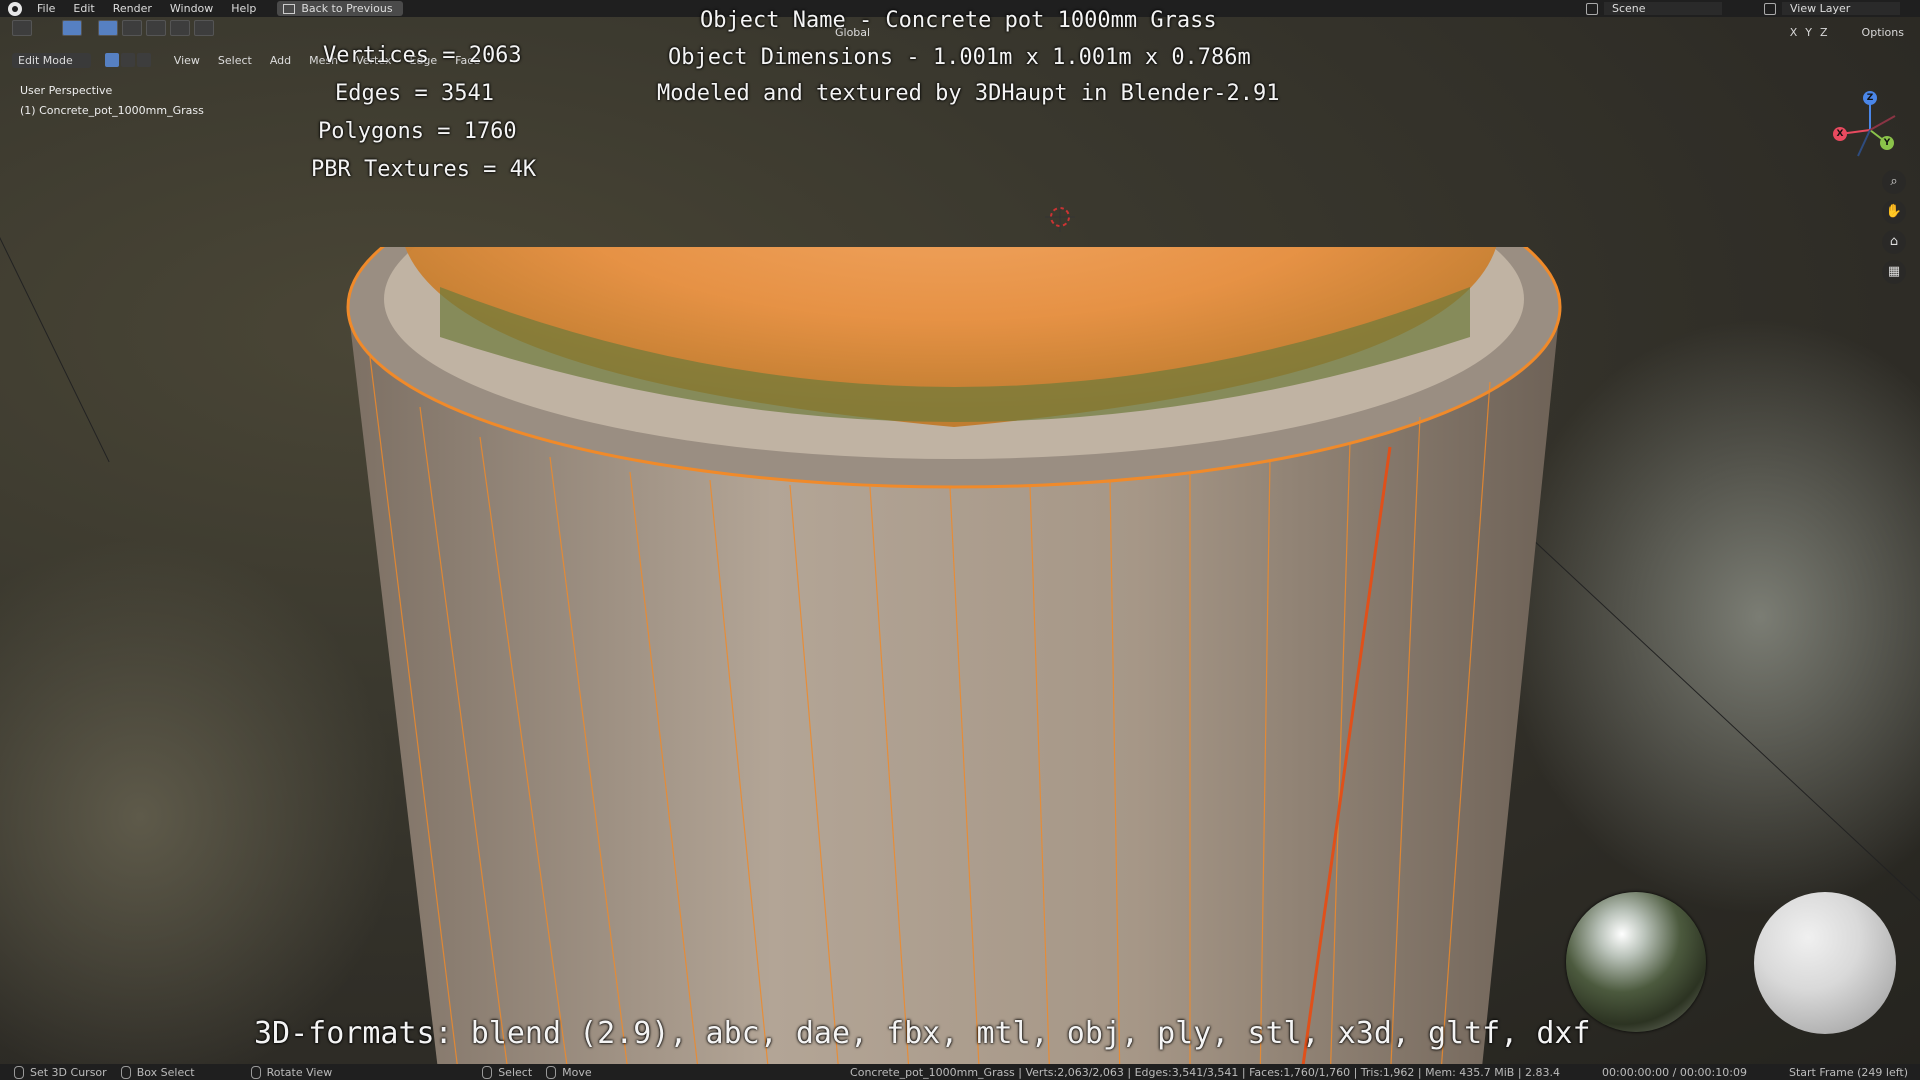  What do you see at coordinates (235, 60) in the screenshot?
I see `viewport-menu-select: Select` at bounding box center [235, 60].